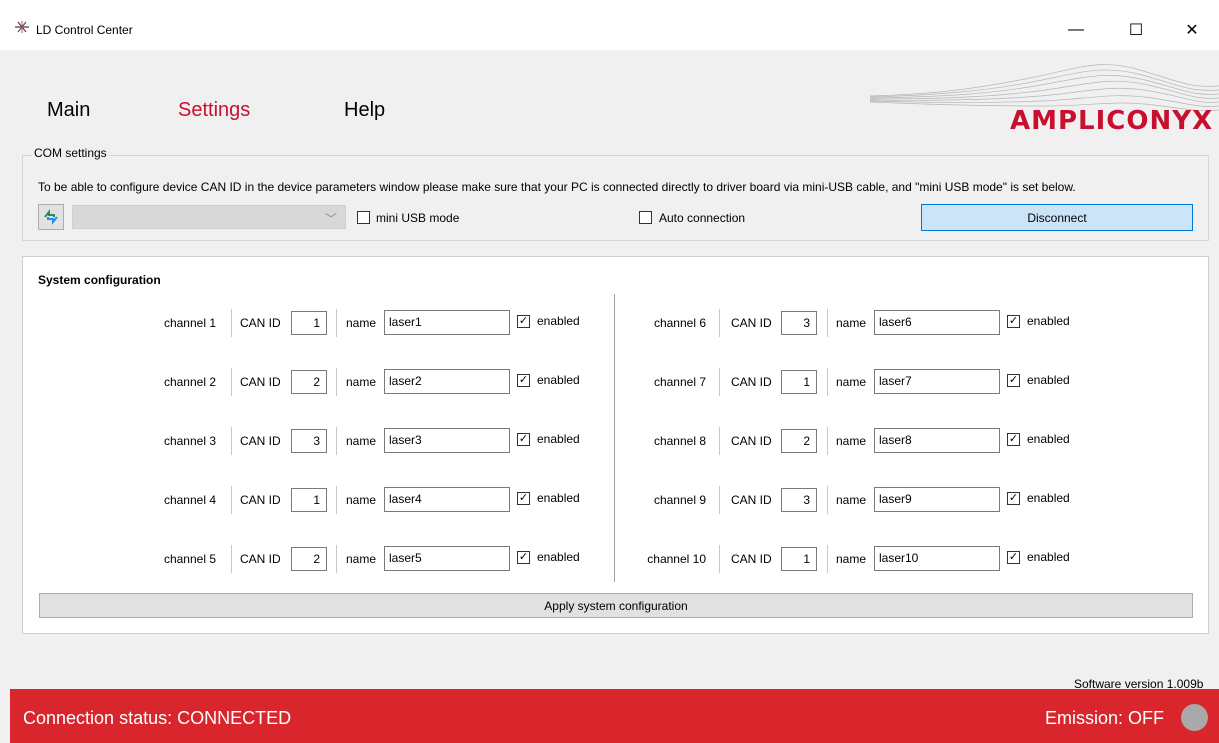 The height and width of the screenshot is (743, 1219). Describe the element at coordinates (447, 499) in the screenshot. I see `channel-name-field: laser4` at that location.